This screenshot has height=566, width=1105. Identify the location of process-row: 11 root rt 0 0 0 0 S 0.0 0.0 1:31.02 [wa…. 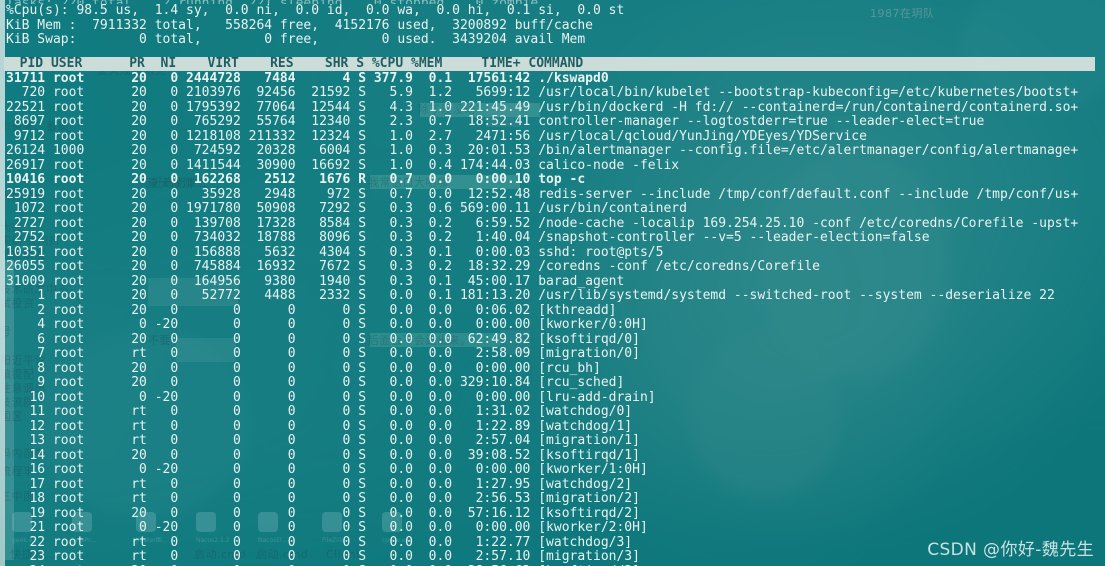
(555, 412).